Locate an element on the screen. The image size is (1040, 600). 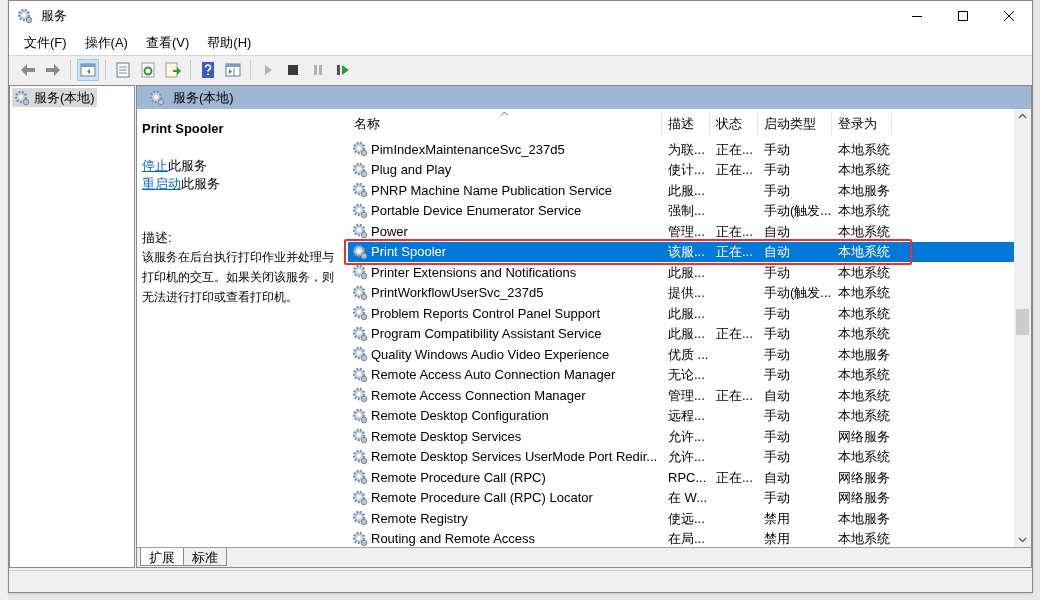
column-header: 登录为 is located at coordinates (862, 124).